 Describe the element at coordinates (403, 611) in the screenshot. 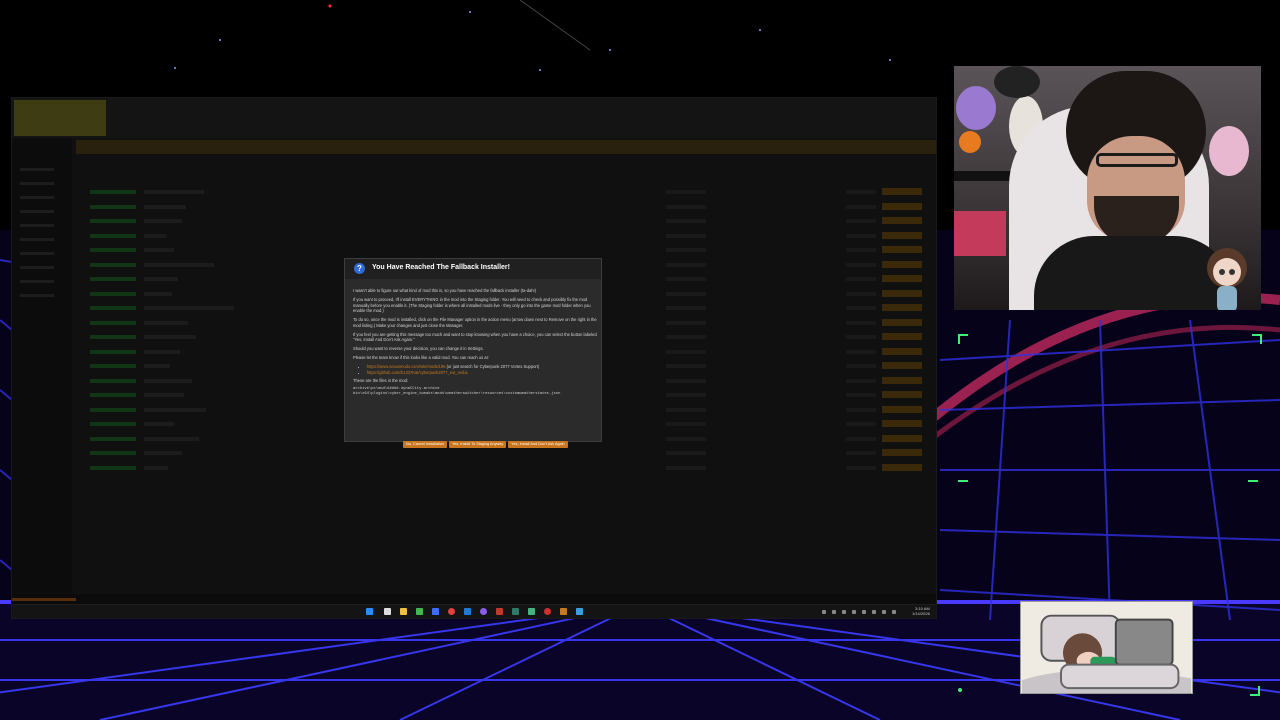

I see `file-explorer-icon` at that location.